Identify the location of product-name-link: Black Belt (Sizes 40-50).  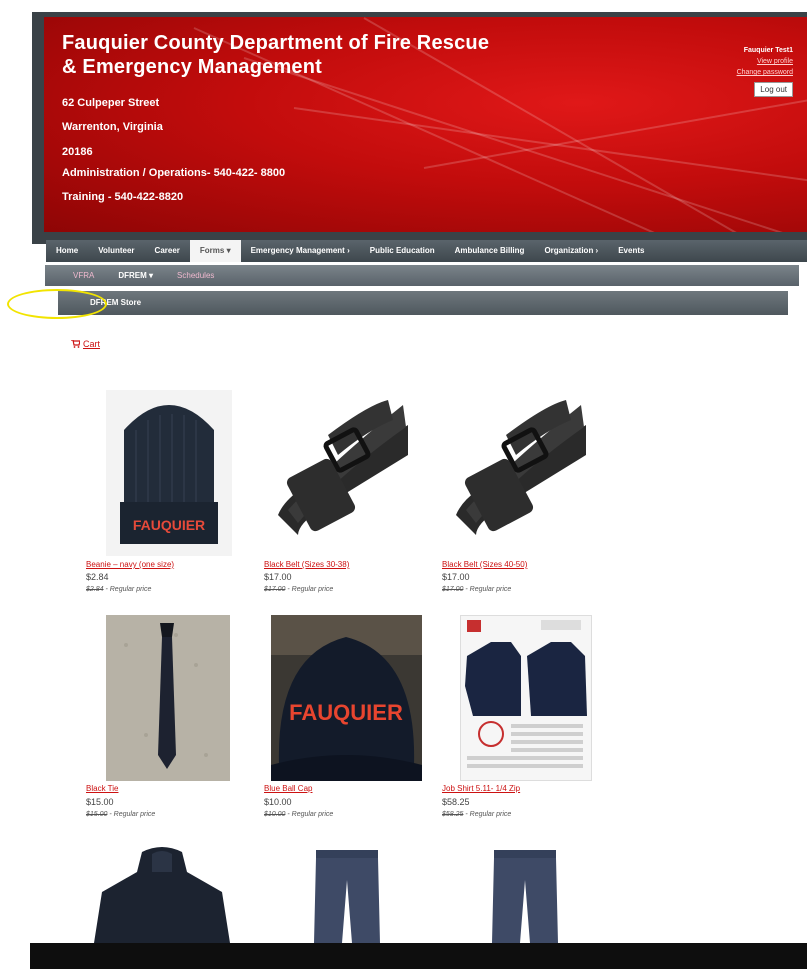
(484, 564).